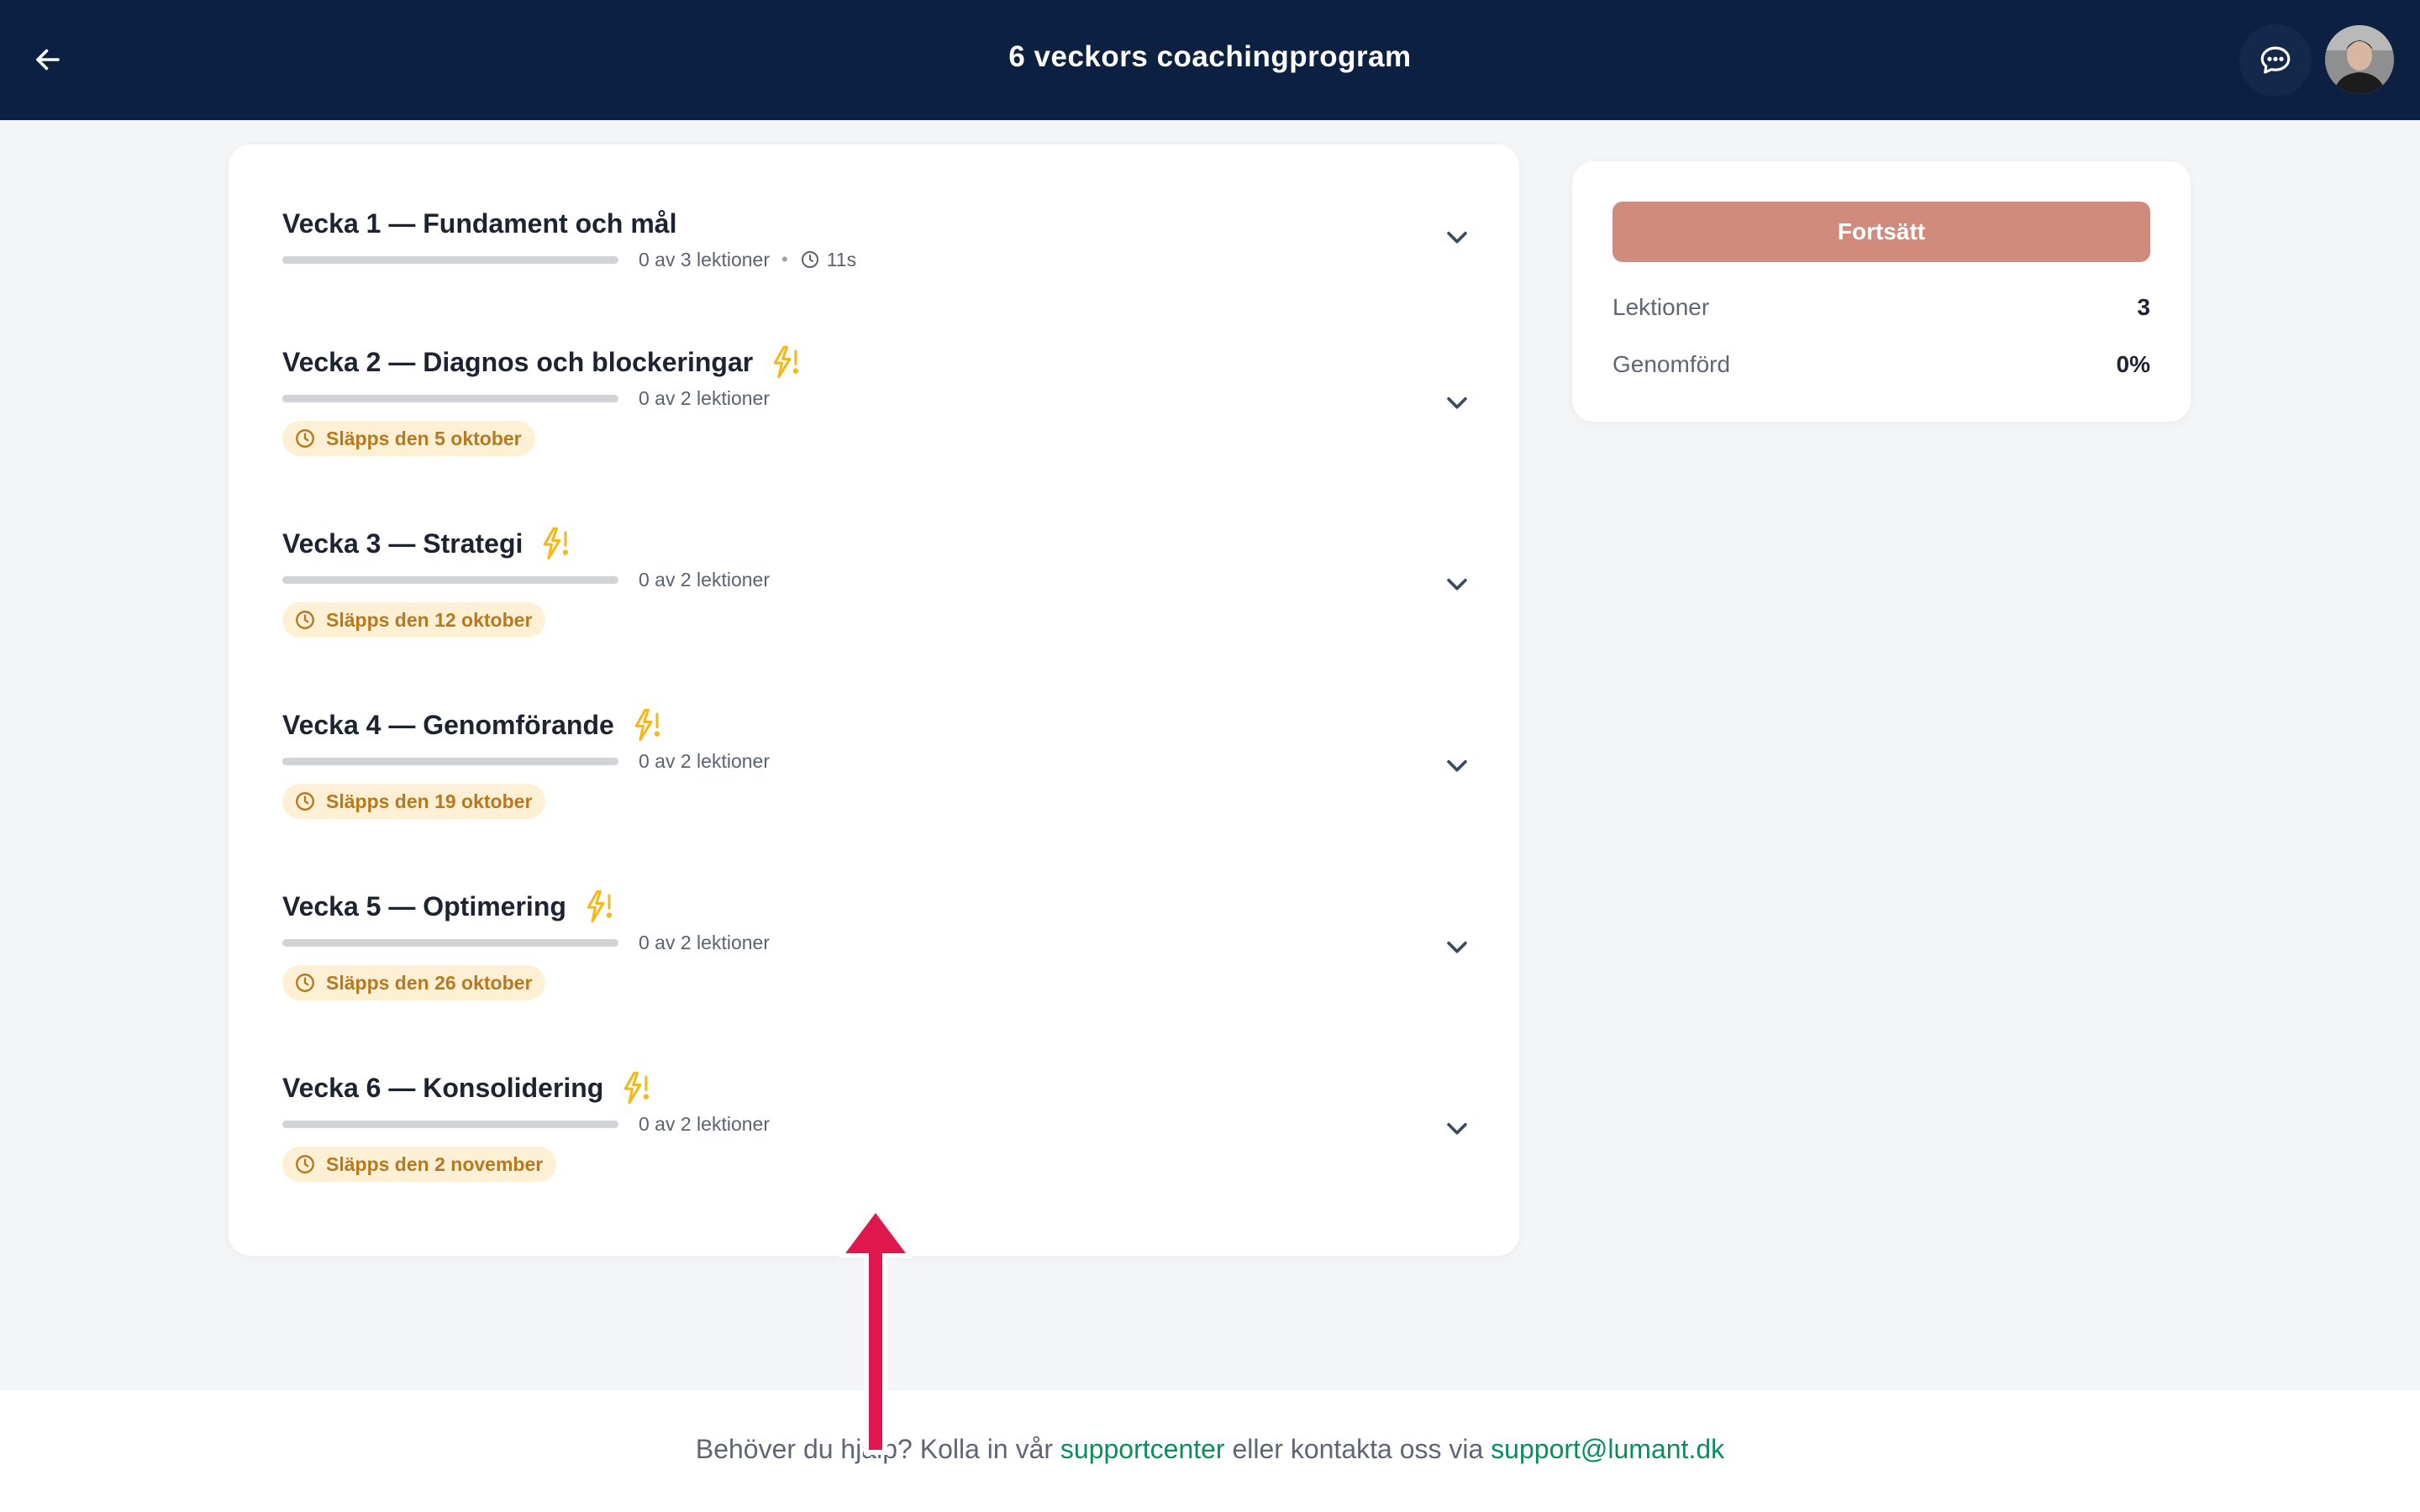  I want to click on release-badge: Släpps den 2 november, so click(420, 1164).